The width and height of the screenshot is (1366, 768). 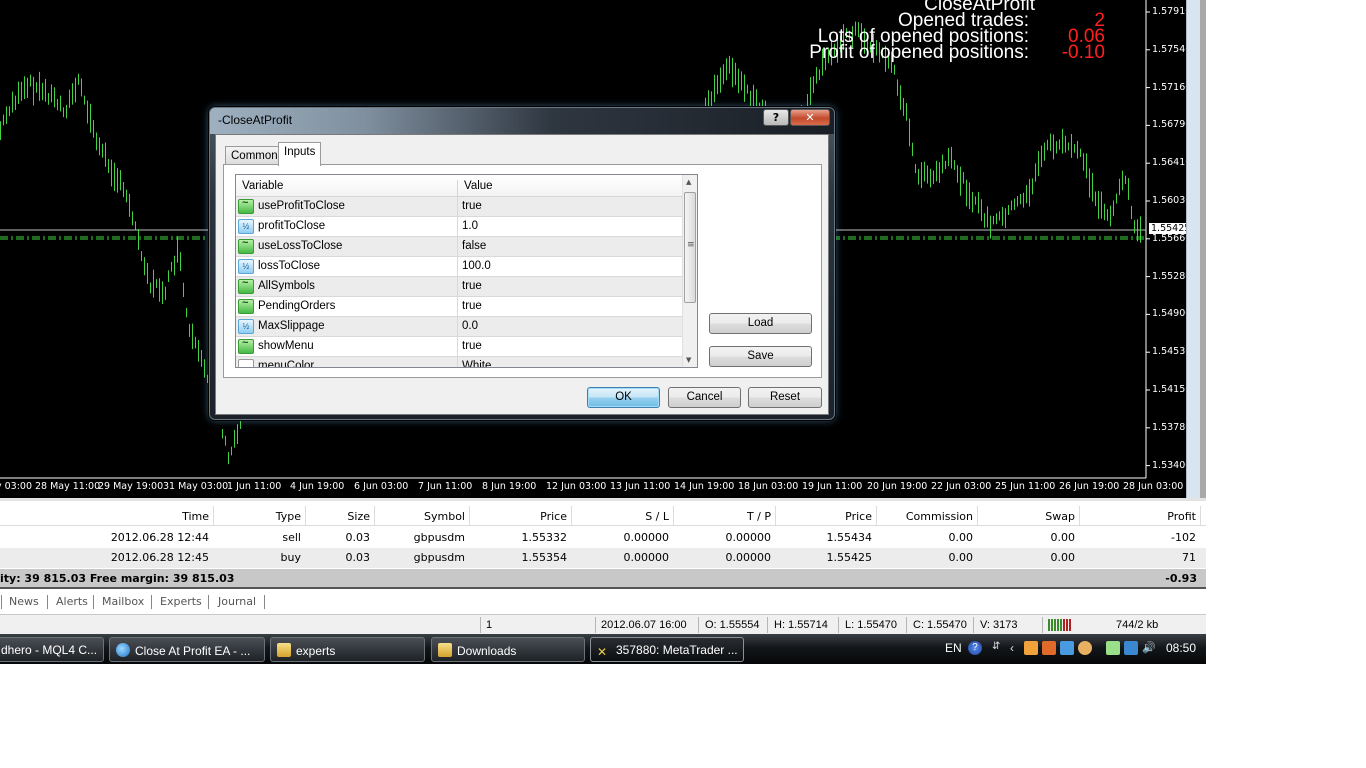 I want to click on column-header-swap: Swap, so click(x=1060, y=516).